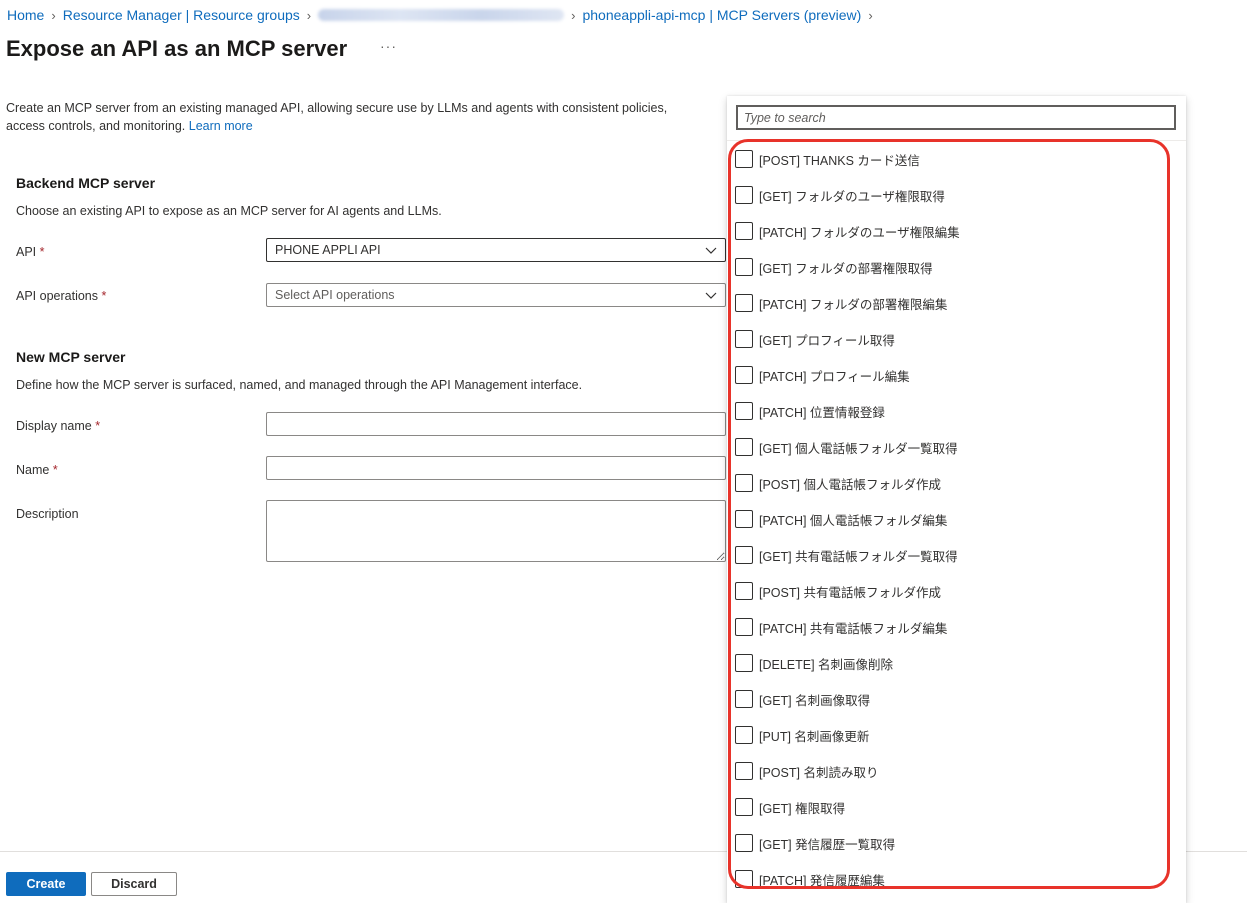 The width and height of the screenshot is (1247, 903). What do you see at coordinates (956, 303) in the screenshot?
I see `operation-option: [PATCH] フォルダの部署権限編集` at bounding box center [956, 303].